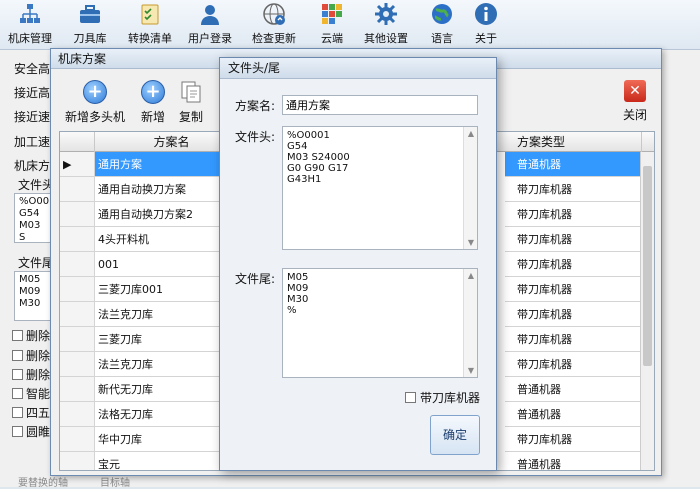  Describe the element at coordinates (210, 38) in the screenshot. I see `toolbar-label: 用户登录` at that location.